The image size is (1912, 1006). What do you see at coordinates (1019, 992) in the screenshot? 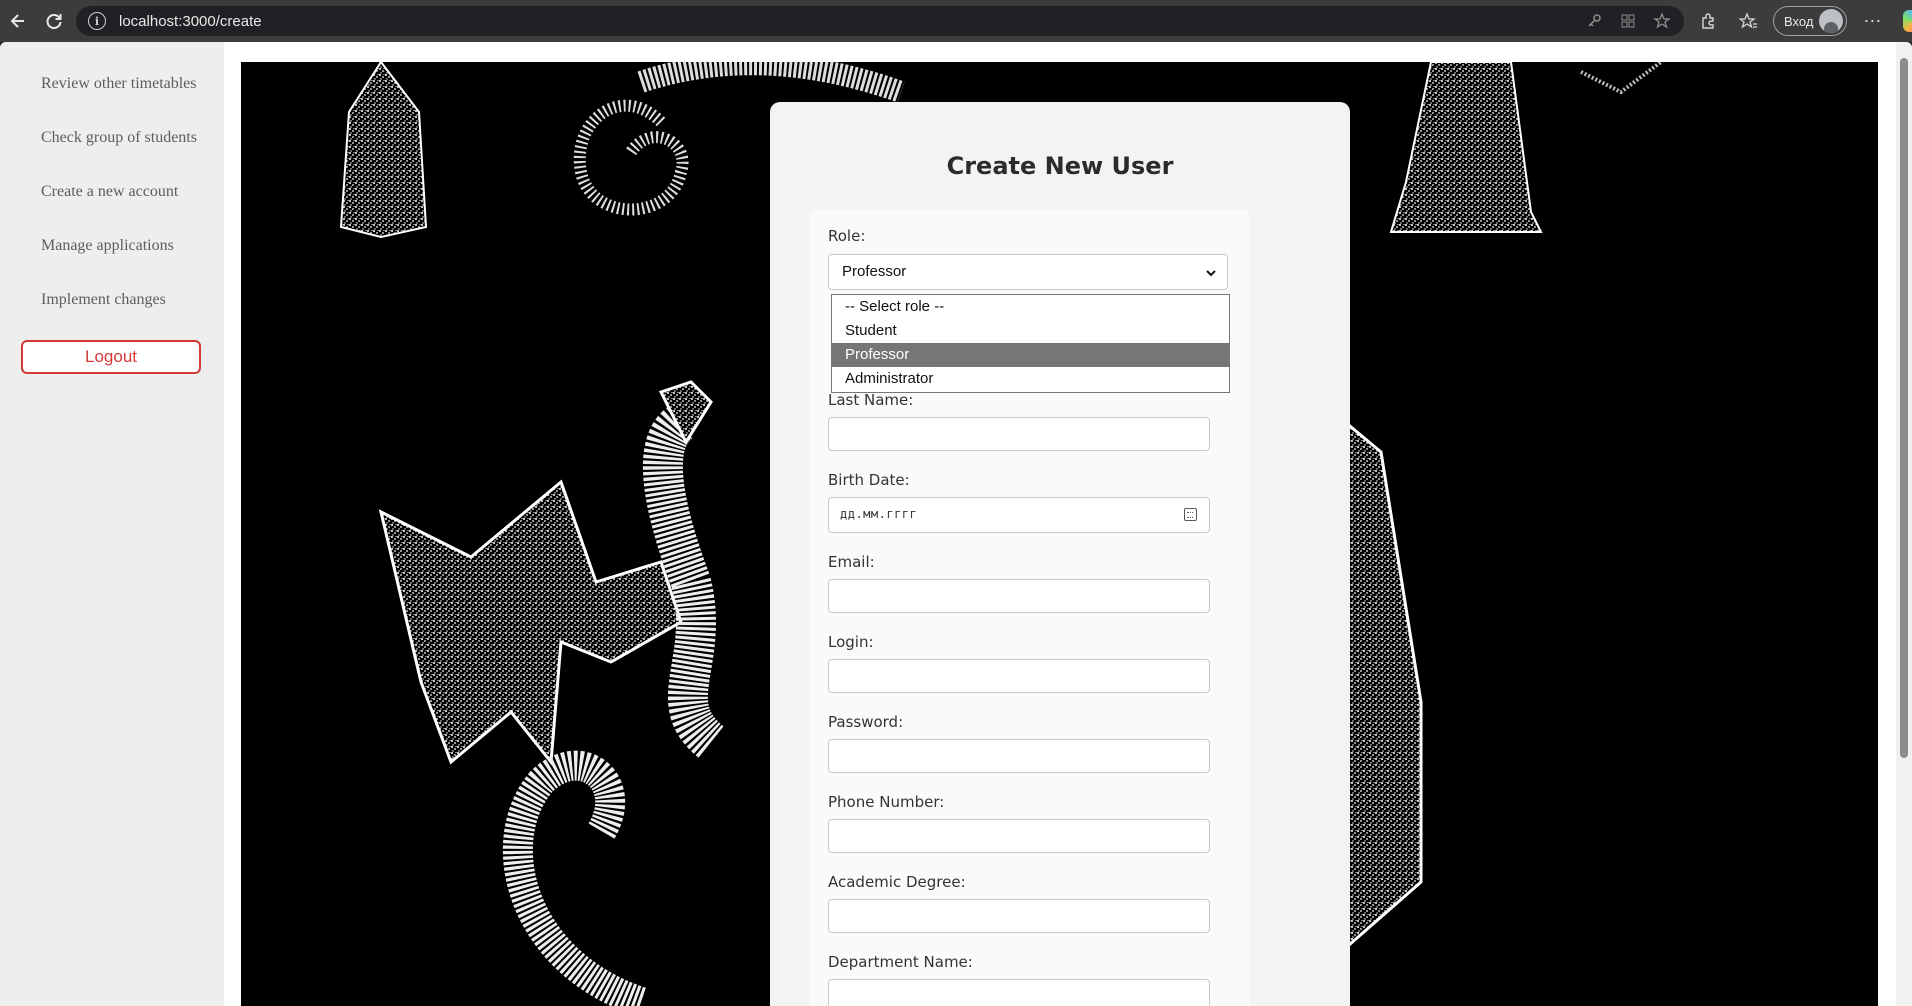
I see `department-input` at bounding box center [1019, 992].